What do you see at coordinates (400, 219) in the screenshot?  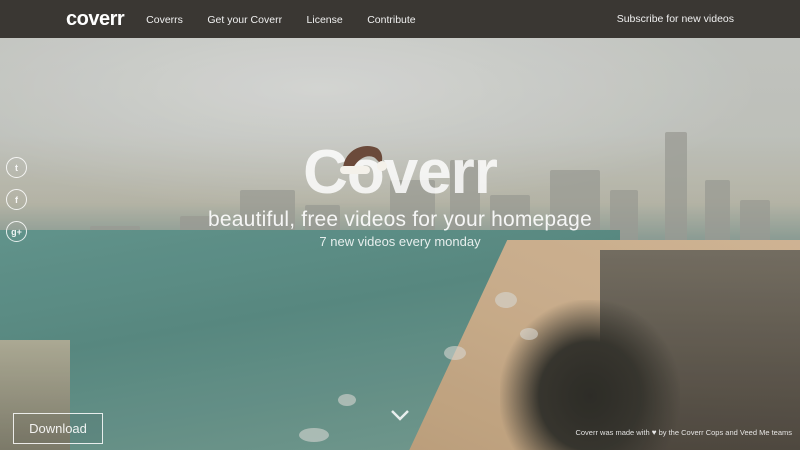 I see `hero-tagline: beautiful, free videos for your homepage` at bounding box center [400, 219].